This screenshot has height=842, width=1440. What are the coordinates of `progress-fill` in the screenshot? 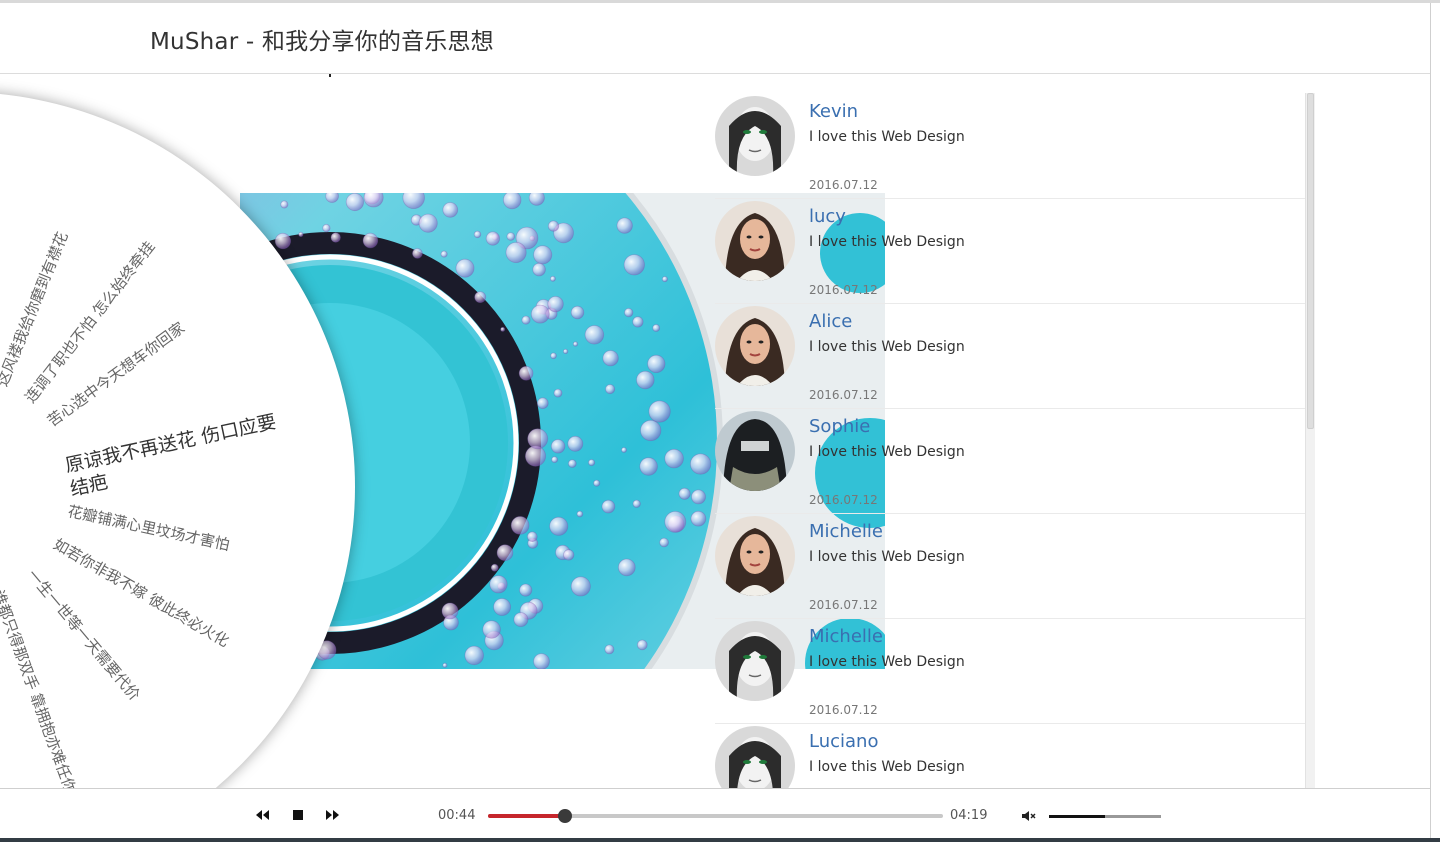 It's located at (527, 816).